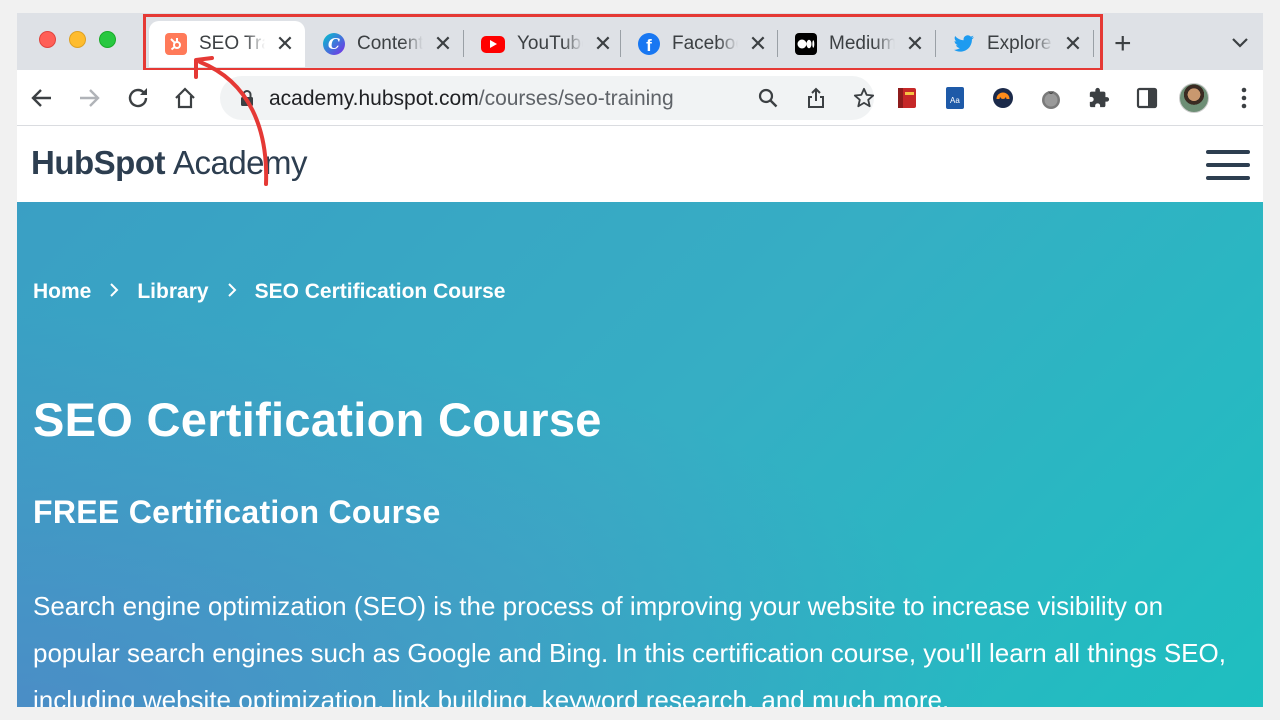  I want to click on maximize-window-button, so click(107, 39).